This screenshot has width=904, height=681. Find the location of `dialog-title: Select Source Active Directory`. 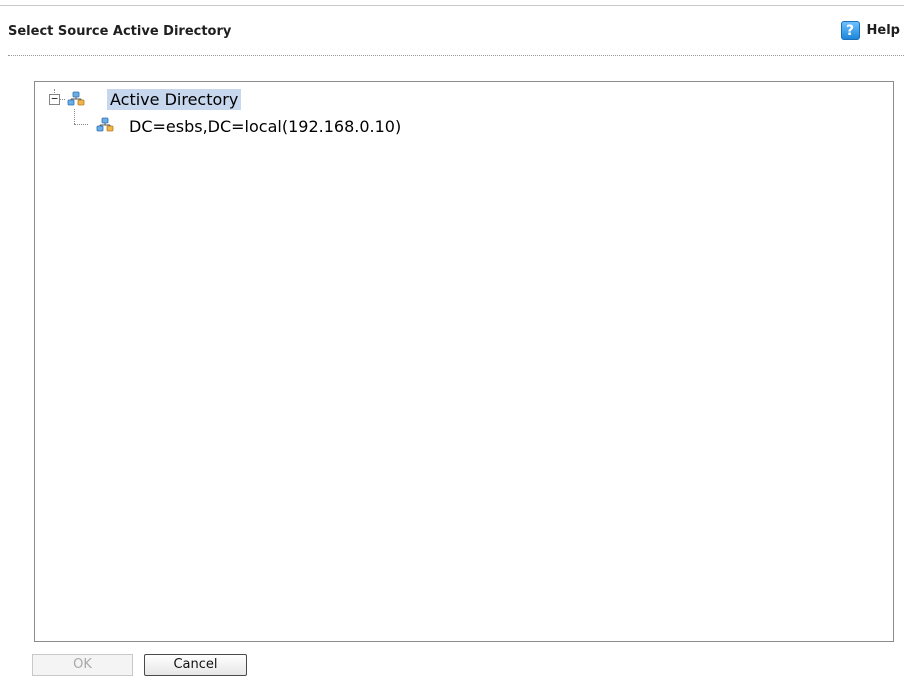

dialog-title: Select Source Active Directory is located at coordinates (120, 31).